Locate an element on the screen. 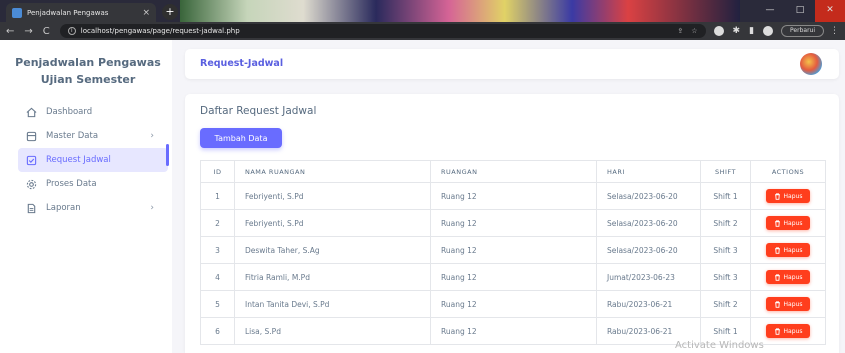 This screenshot has height=353, width=845. sidebar-item-dashboard: Dashboard is located at coordinates (93, 112).